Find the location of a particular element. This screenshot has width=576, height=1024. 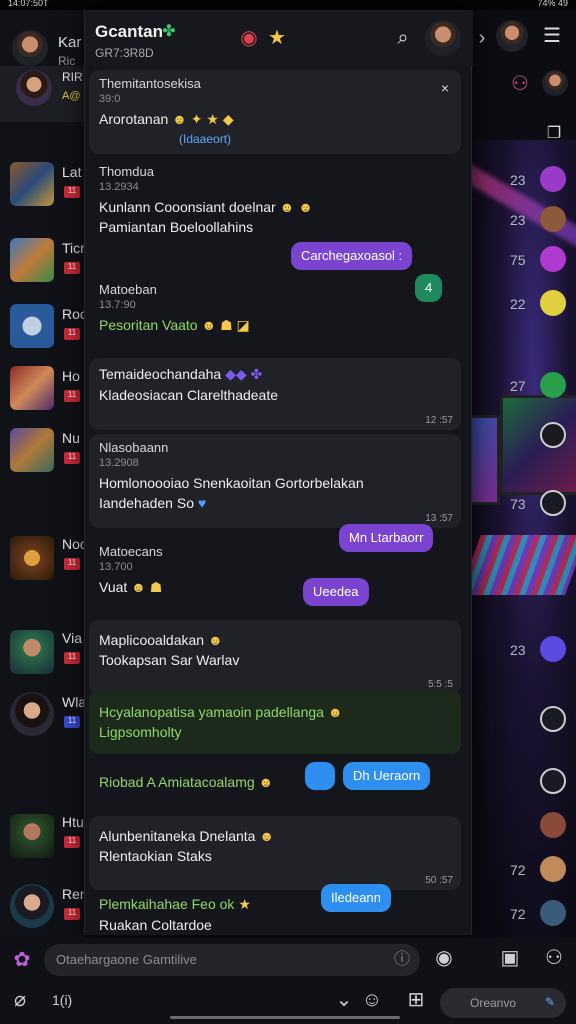

list-item: RIR A@ is located at coordinates (42, 94).